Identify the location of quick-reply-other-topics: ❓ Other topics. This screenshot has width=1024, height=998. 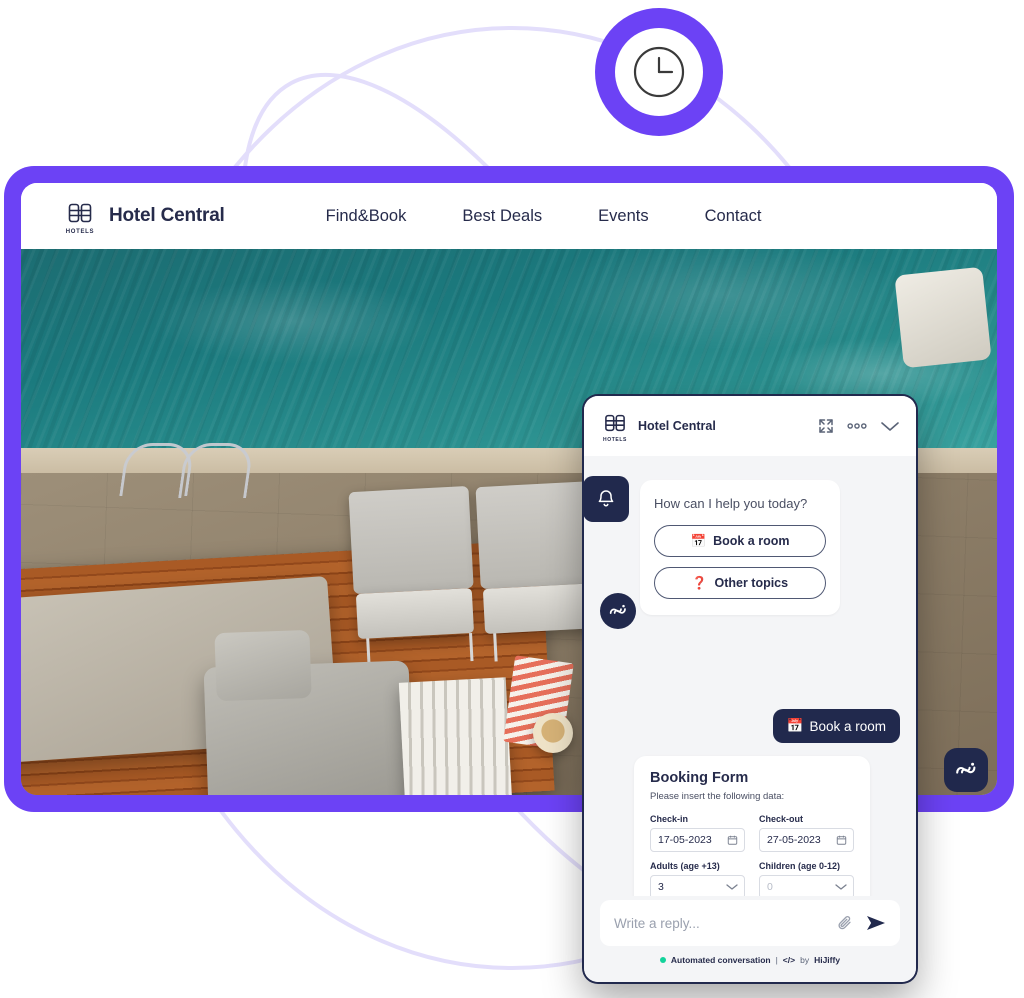
(740, 583).